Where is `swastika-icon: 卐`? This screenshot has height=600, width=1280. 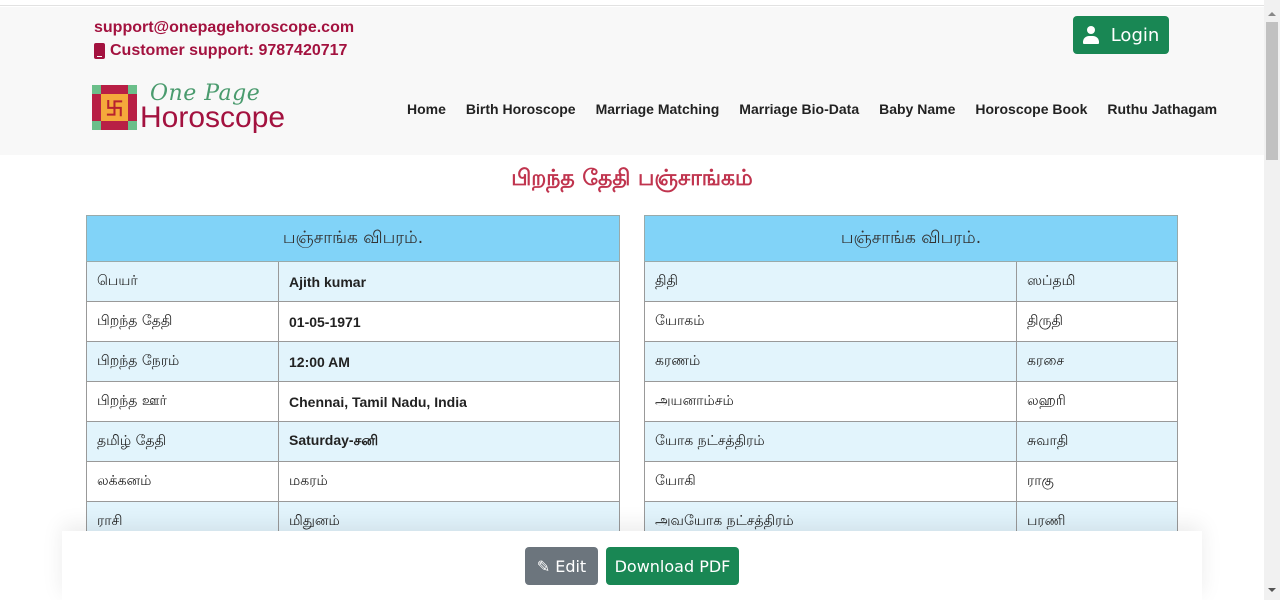
swastika-icon: 卐 is located at coordinates (114, 107).